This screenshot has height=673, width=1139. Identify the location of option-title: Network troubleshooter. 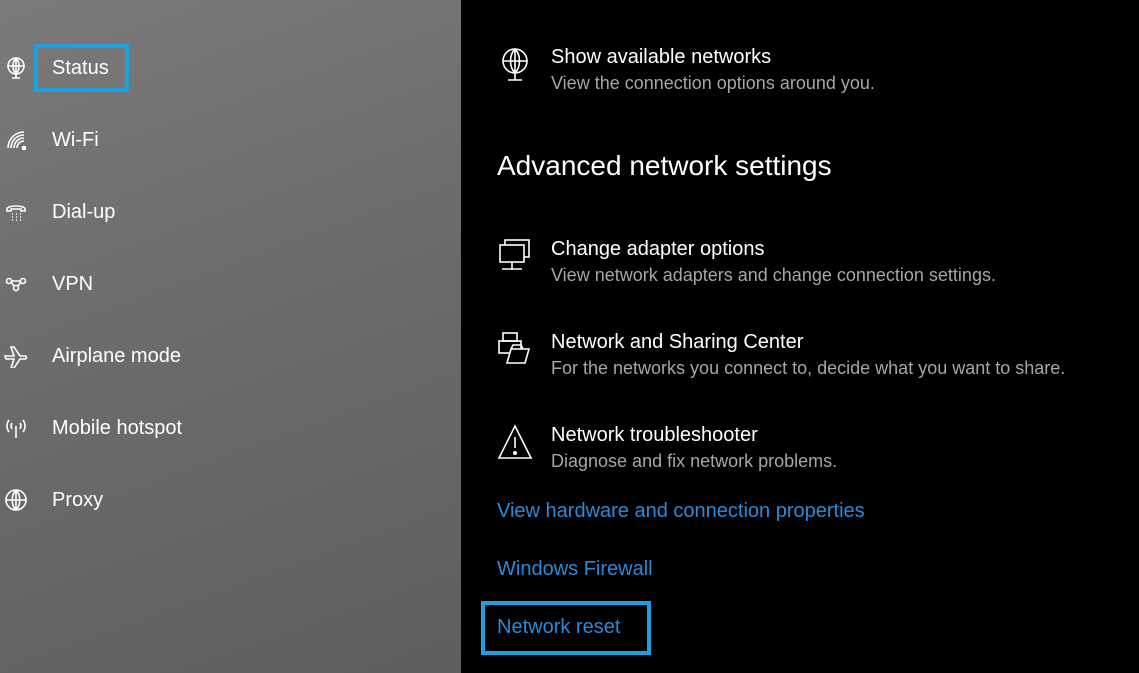
(654, 435).